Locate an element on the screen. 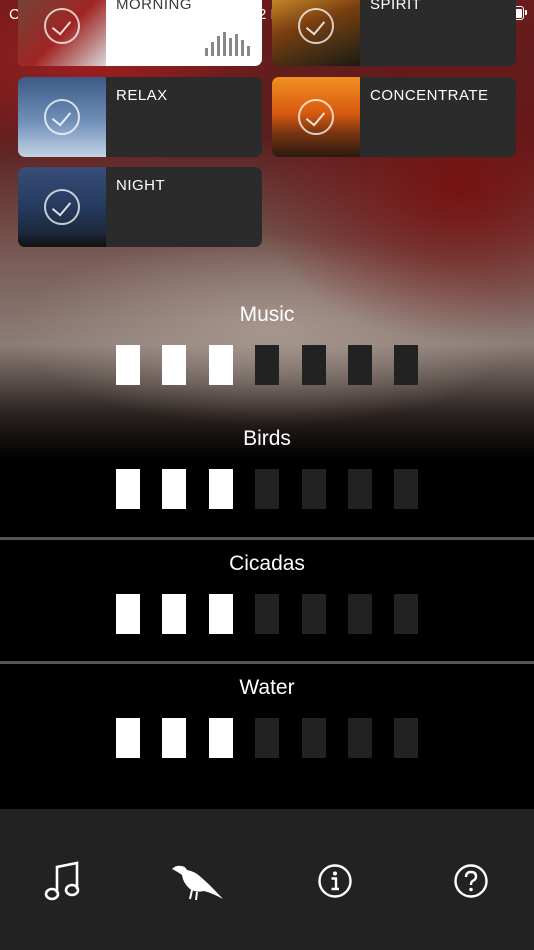 The height and width of the screenshot is (950, 534). scene-label: SPIRIT is located at coordinates (396, 6).